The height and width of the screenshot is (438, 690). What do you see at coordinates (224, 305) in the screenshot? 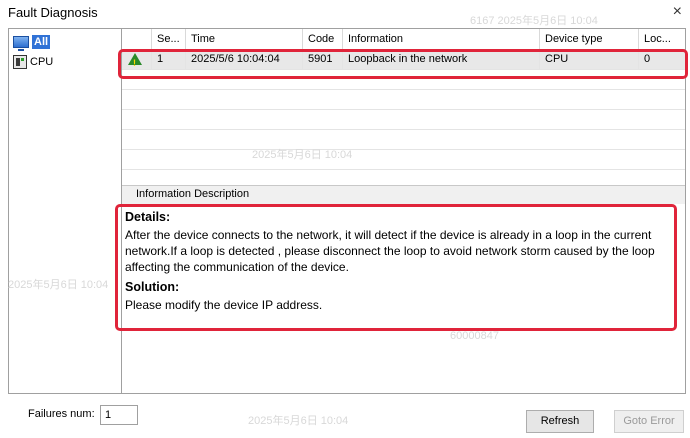
I see `solution-text: Please modify the device IP address.` at bounding box center [224, 305].